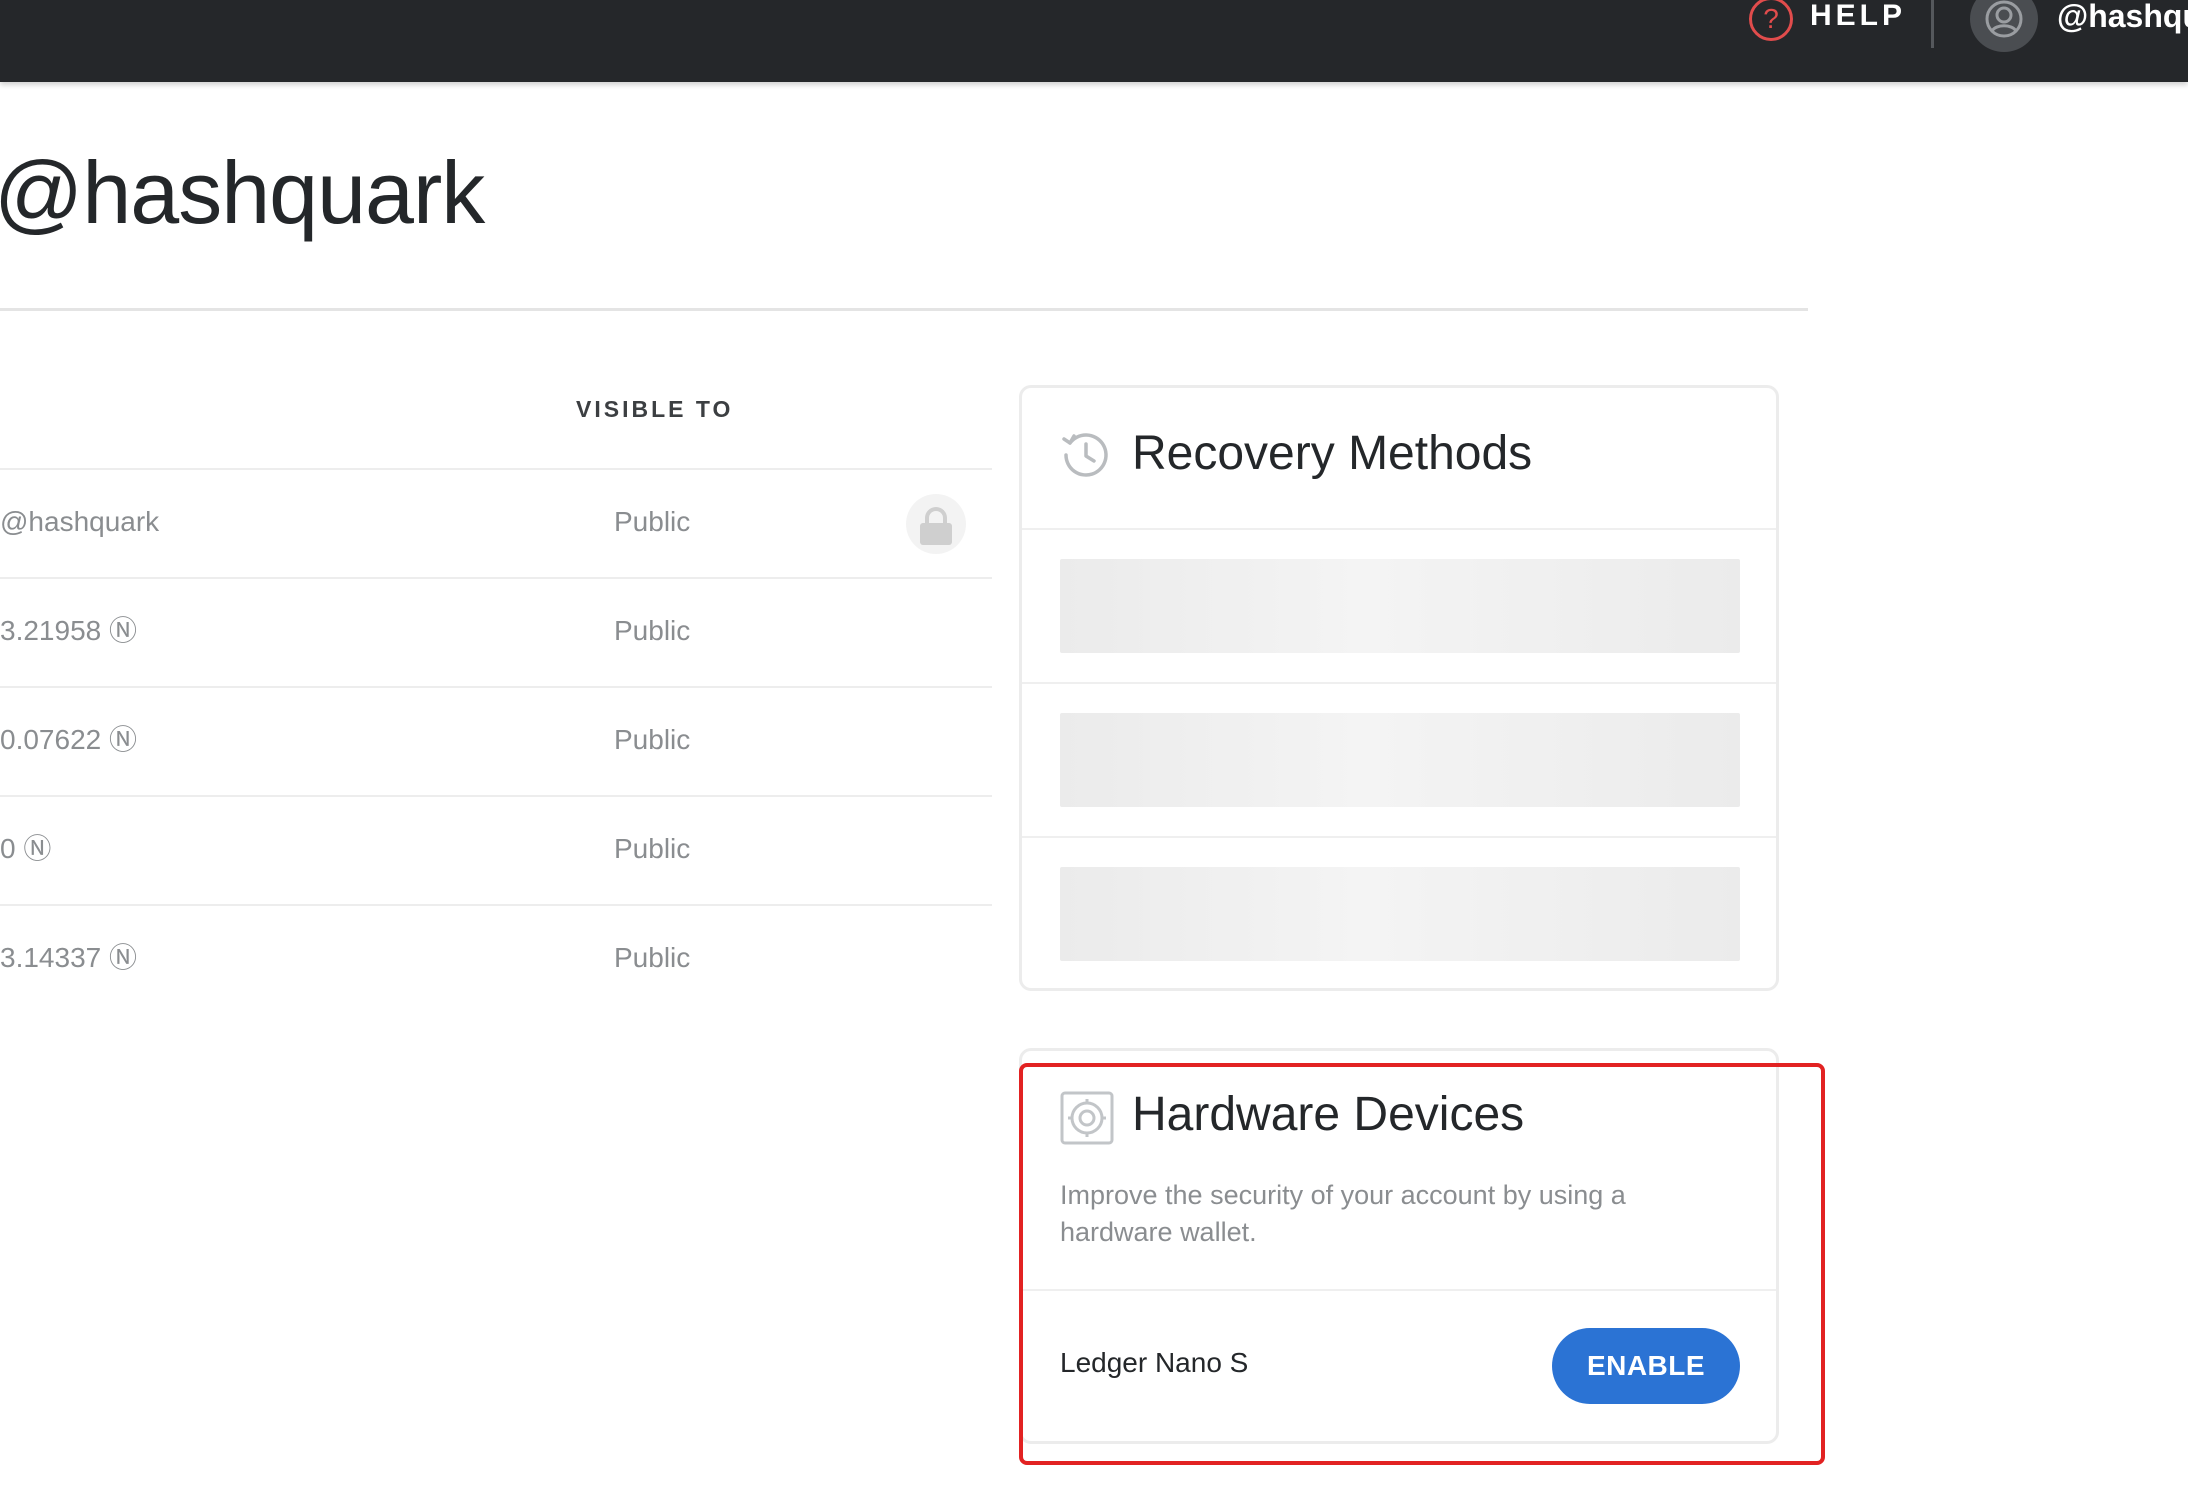 The image size is (2188, 1502). I want to click on recovery-methods-card: Recovery Methods, so click(1399, 688).